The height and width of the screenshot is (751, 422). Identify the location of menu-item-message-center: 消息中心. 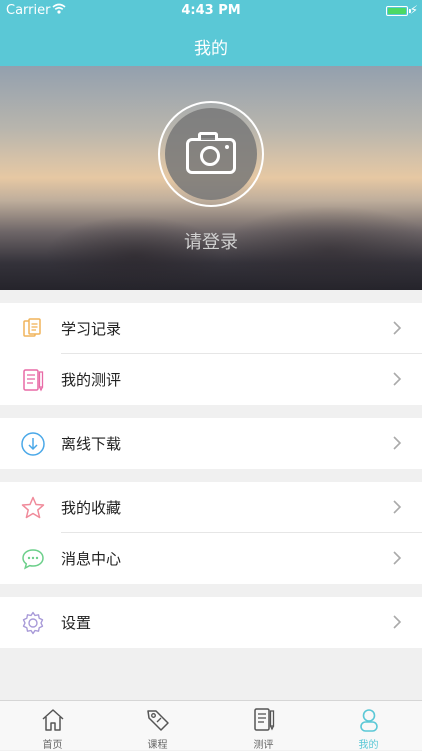
(211, 558).